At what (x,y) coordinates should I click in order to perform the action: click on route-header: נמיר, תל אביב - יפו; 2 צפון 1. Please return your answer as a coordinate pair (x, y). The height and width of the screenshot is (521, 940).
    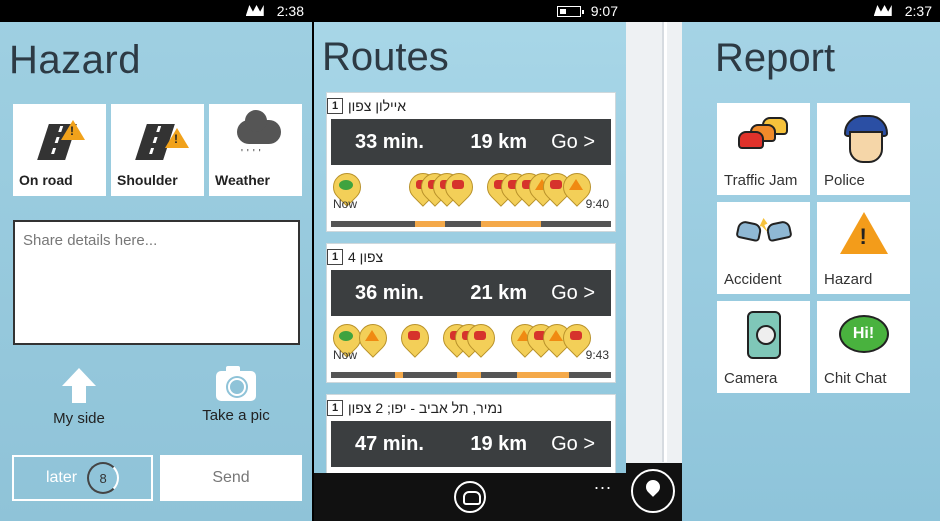
    Looking at the image, I should click on (471, 408).